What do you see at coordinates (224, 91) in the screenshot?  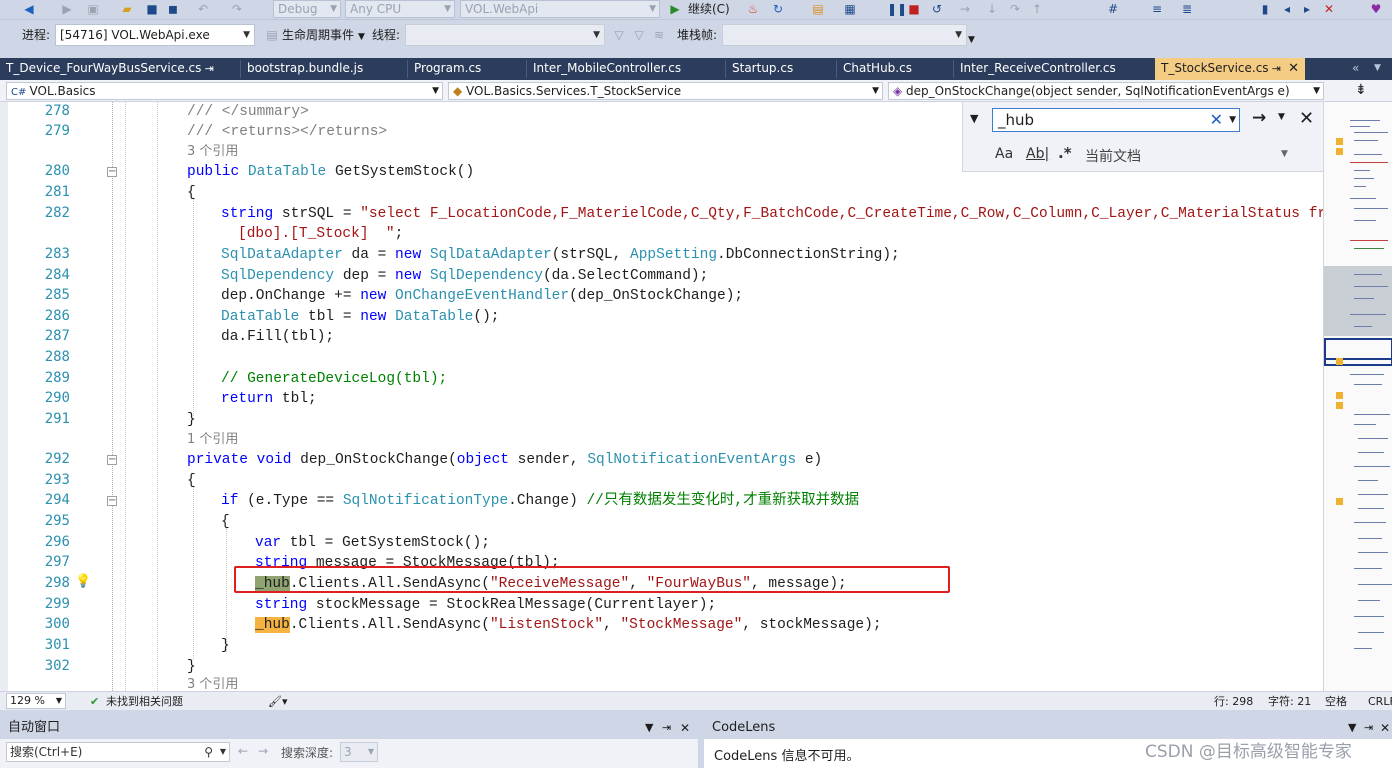 I see `project-nav-combo: C# VOL.Basics ▼` at bounding box center [224, 91].